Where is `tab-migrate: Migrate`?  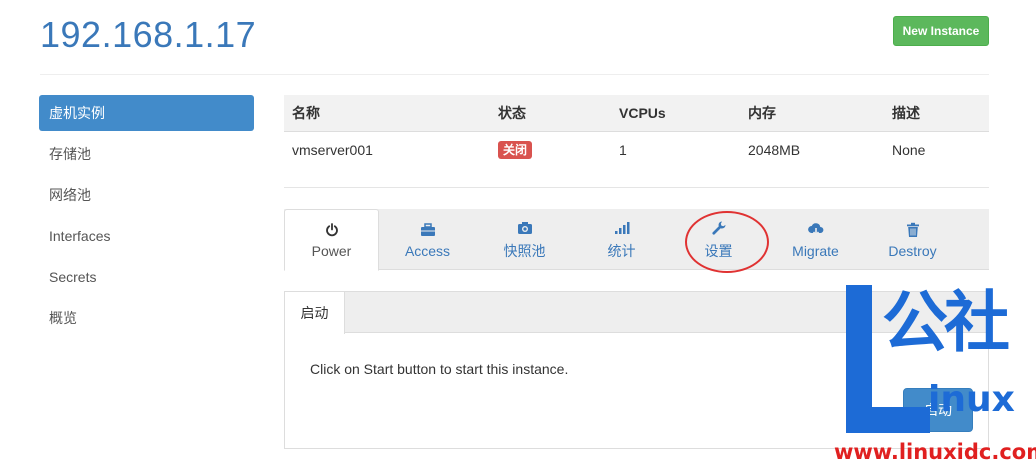 tab-migrate: Migrate is located at coordinates (815, 239).